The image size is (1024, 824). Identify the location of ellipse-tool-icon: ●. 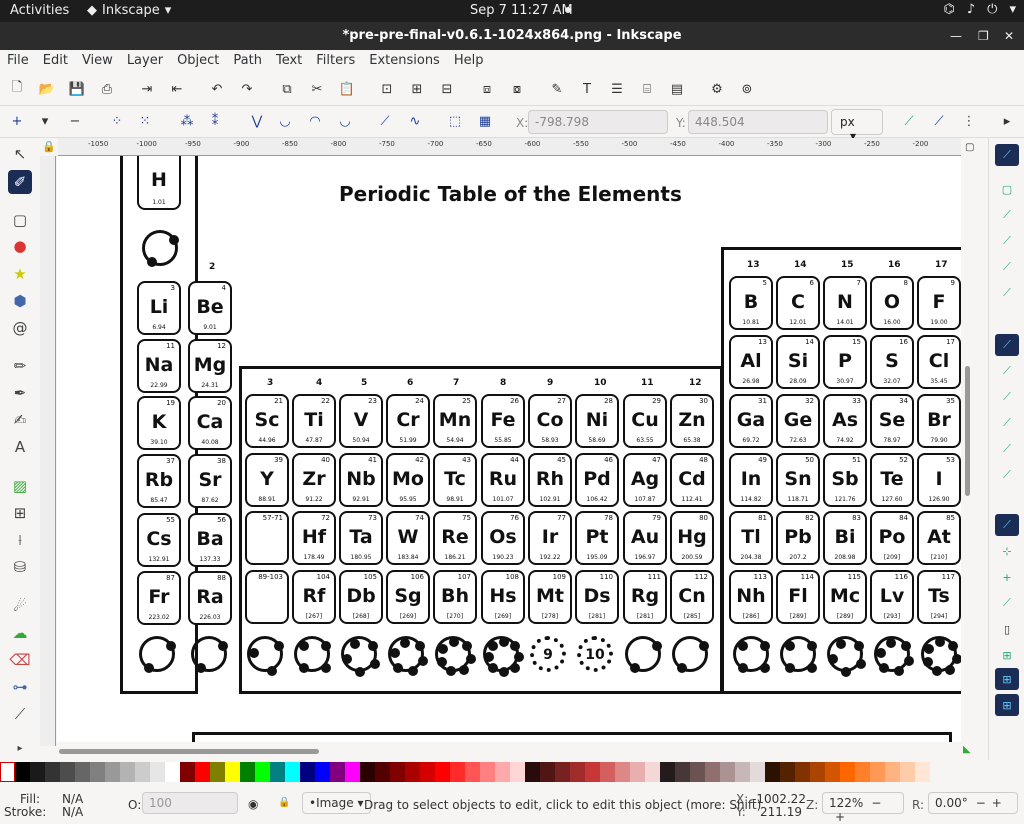
(20, 246).